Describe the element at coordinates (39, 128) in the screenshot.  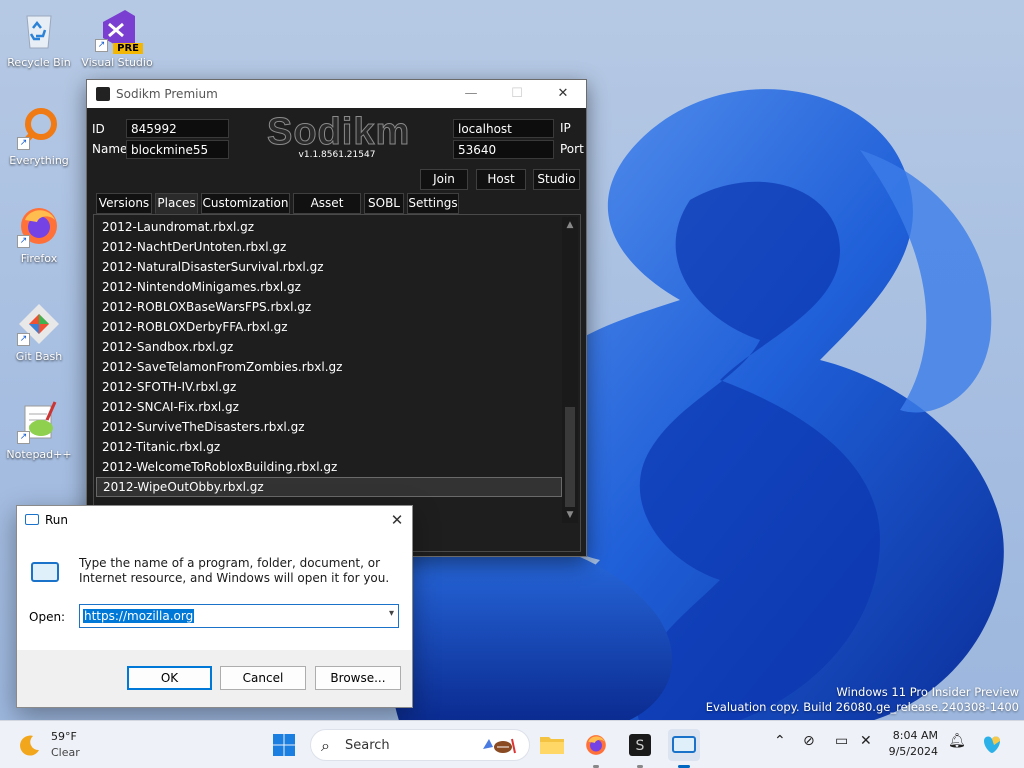
I see `everything-search-icon: ↗` at that location.